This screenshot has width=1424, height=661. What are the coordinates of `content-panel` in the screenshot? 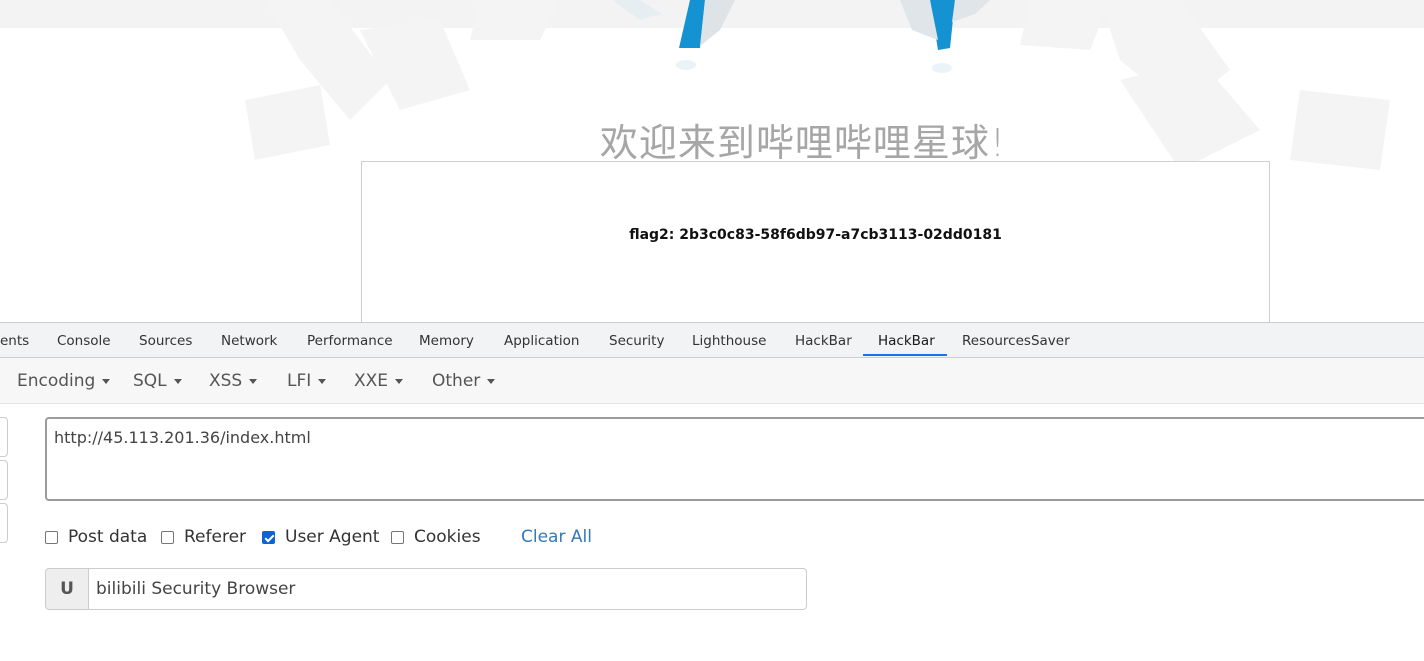 It's located at (815, 302).